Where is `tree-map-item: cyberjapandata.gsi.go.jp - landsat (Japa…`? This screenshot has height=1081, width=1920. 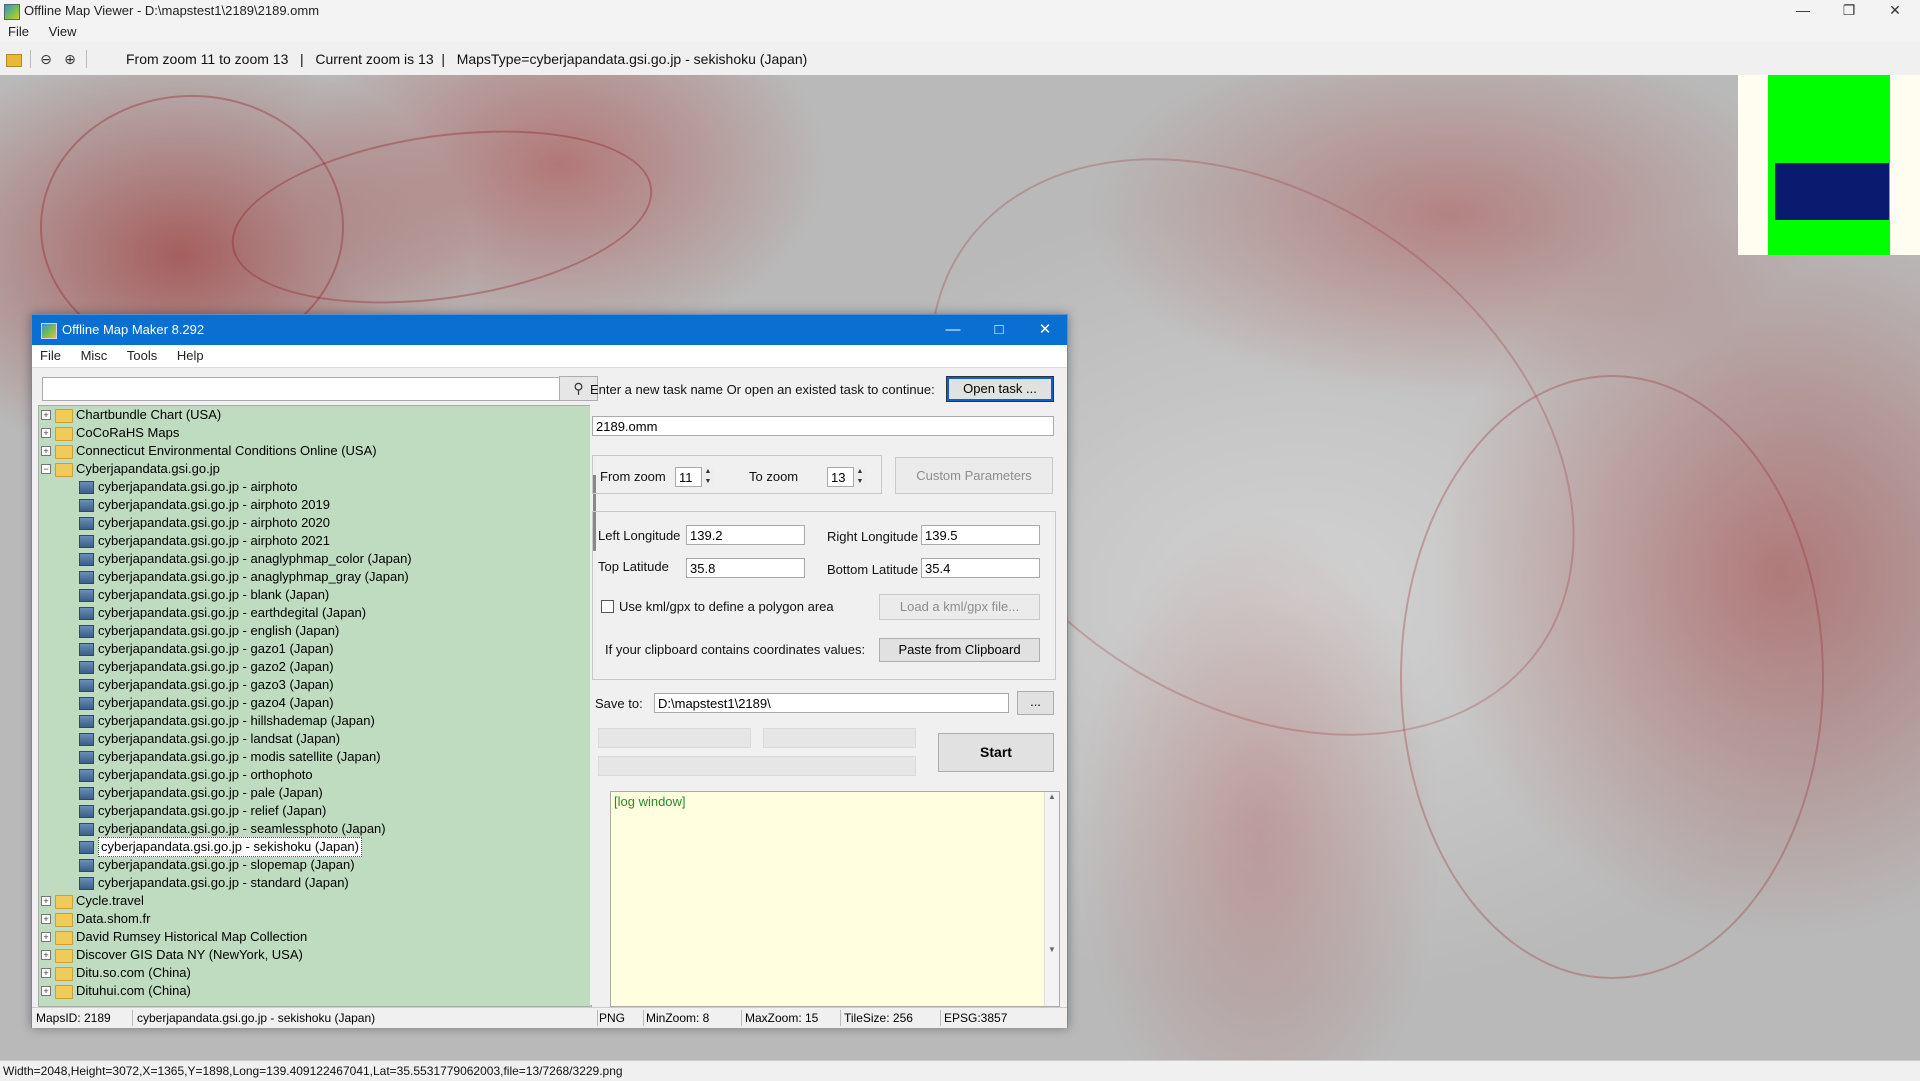 tree-map-item: cyberjapandata.gsi.go.jp - landsat (Japa… is located at coordinates (314, 739).